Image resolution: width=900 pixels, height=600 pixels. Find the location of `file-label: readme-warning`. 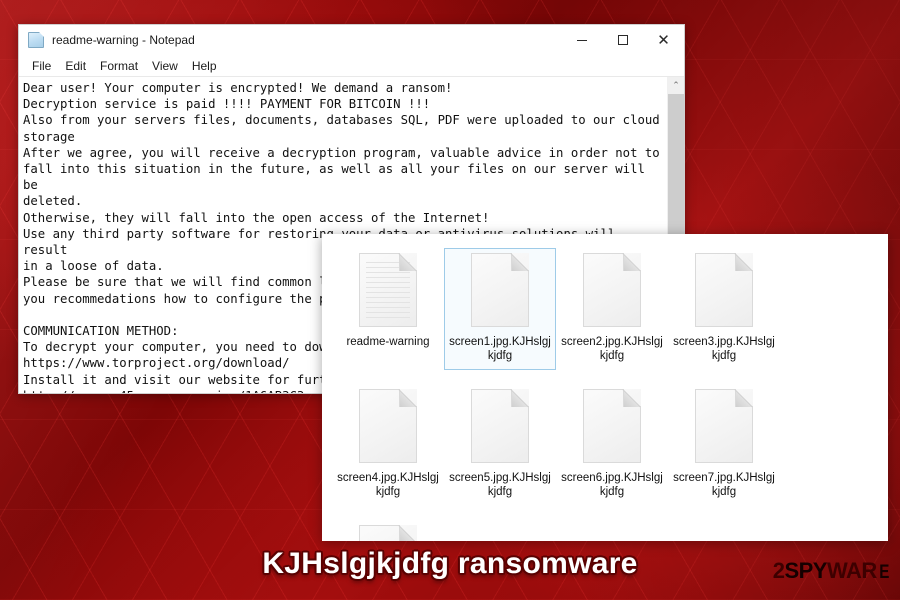

file-label: readme-warning is located at coordinates (388, 342).